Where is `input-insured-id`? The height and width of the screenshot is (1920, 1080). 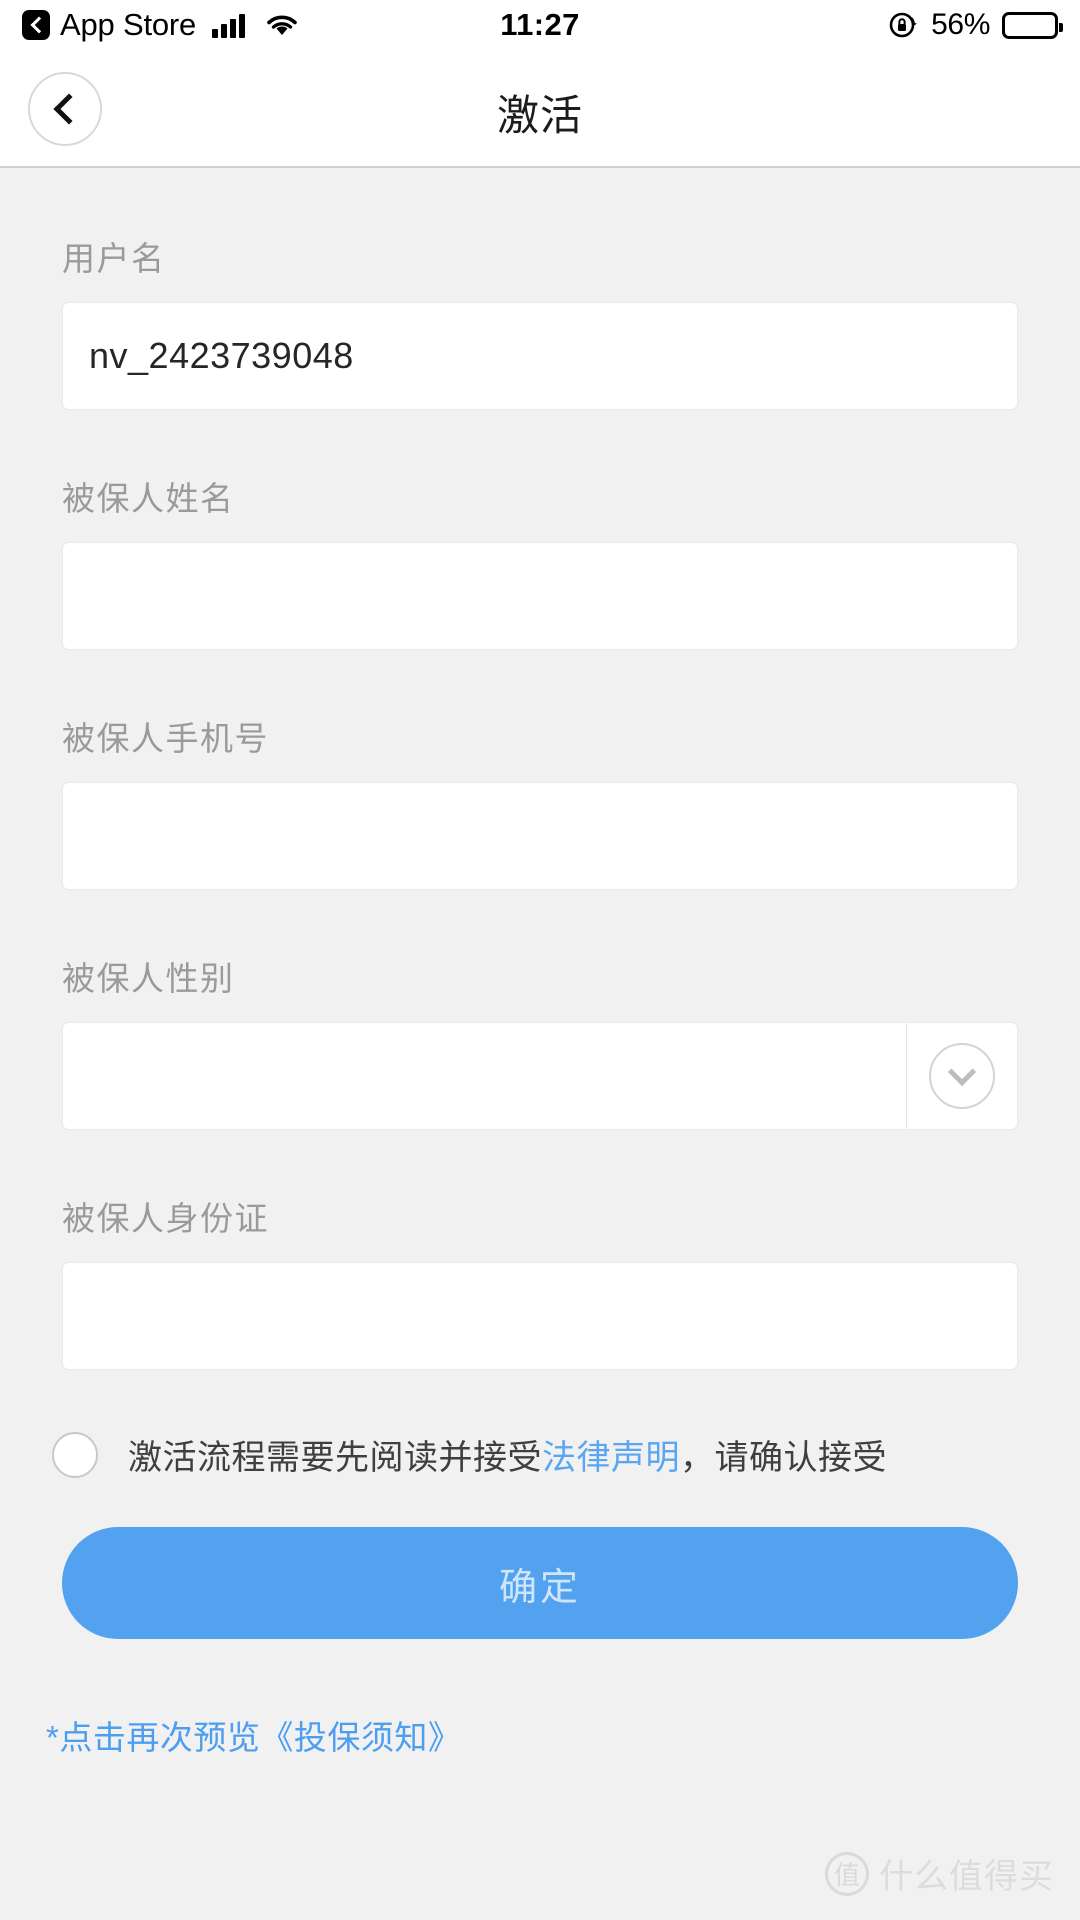 input-insured-id is located at coordinates (540, 1316).